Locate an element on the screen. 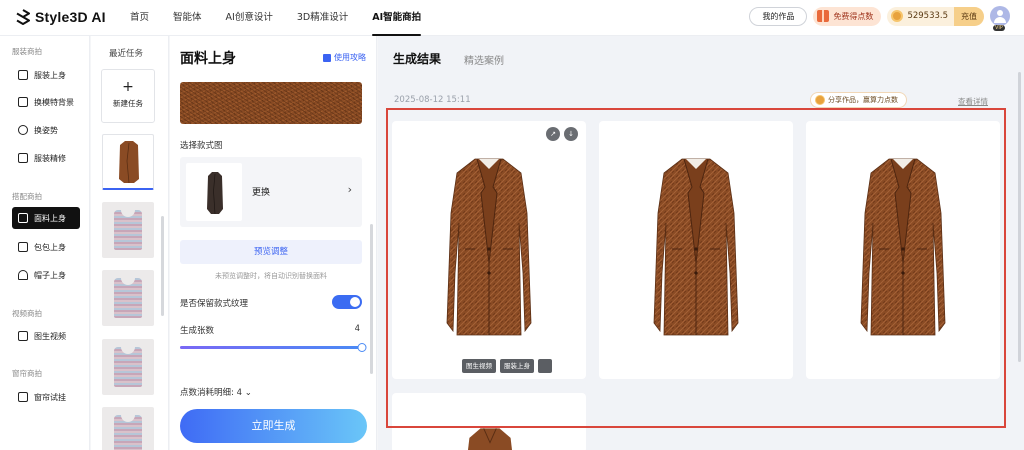  tab-featured-examples: 精选案例 is located at coordinates (484, 59).